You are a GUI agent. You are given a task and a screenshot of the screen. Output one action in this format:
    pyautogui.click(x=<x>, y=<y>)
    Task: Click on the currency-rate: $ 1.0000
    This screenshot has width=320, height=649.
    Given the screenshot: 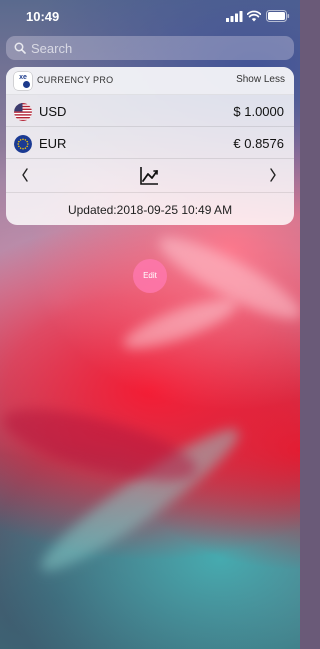 What is the action you would take?
    pyautogui.click(x=258, y=111)
    